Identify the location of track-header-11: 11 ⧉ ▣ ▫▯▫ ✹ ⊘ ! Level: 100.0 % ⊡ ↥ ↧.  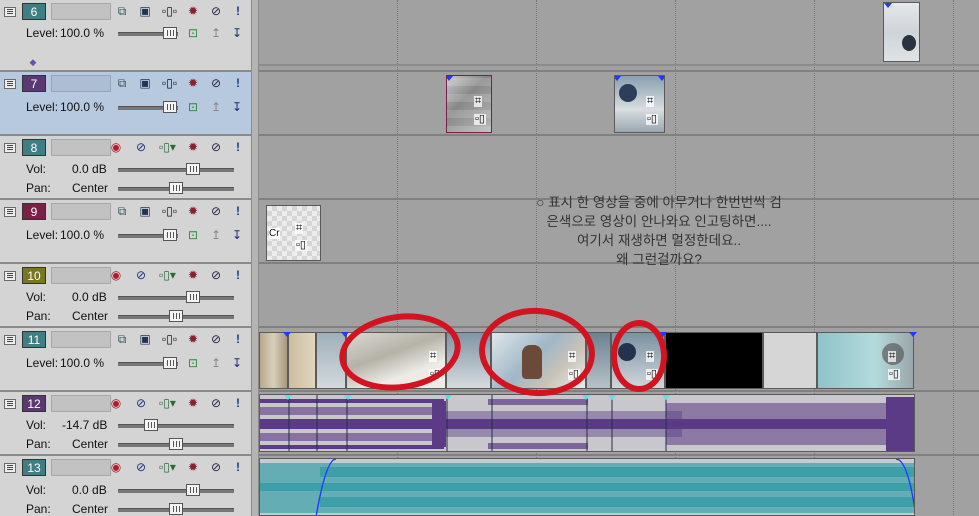
(125, 360).